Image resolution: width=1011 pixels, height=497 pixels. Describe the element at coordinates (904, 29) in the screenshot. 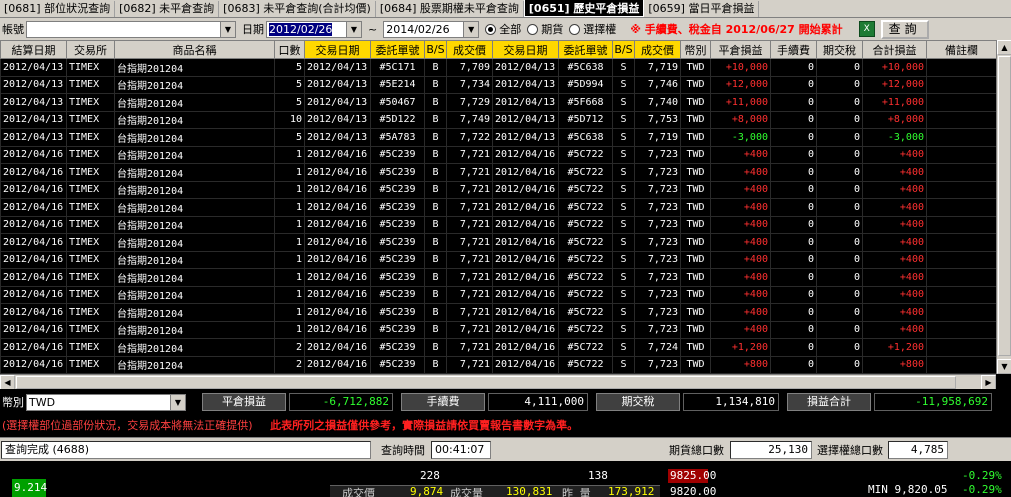

I see `query-button: 查詢` at that location.